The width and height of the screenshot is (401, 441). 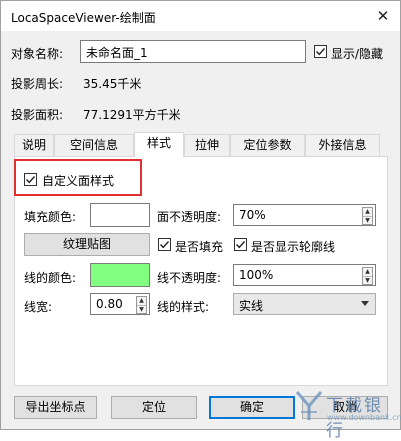 What do you see at coordinates (132, 115) in the screenshot?
I see `area-value: 77.1291平方千米` at bounding box center [132, 115].